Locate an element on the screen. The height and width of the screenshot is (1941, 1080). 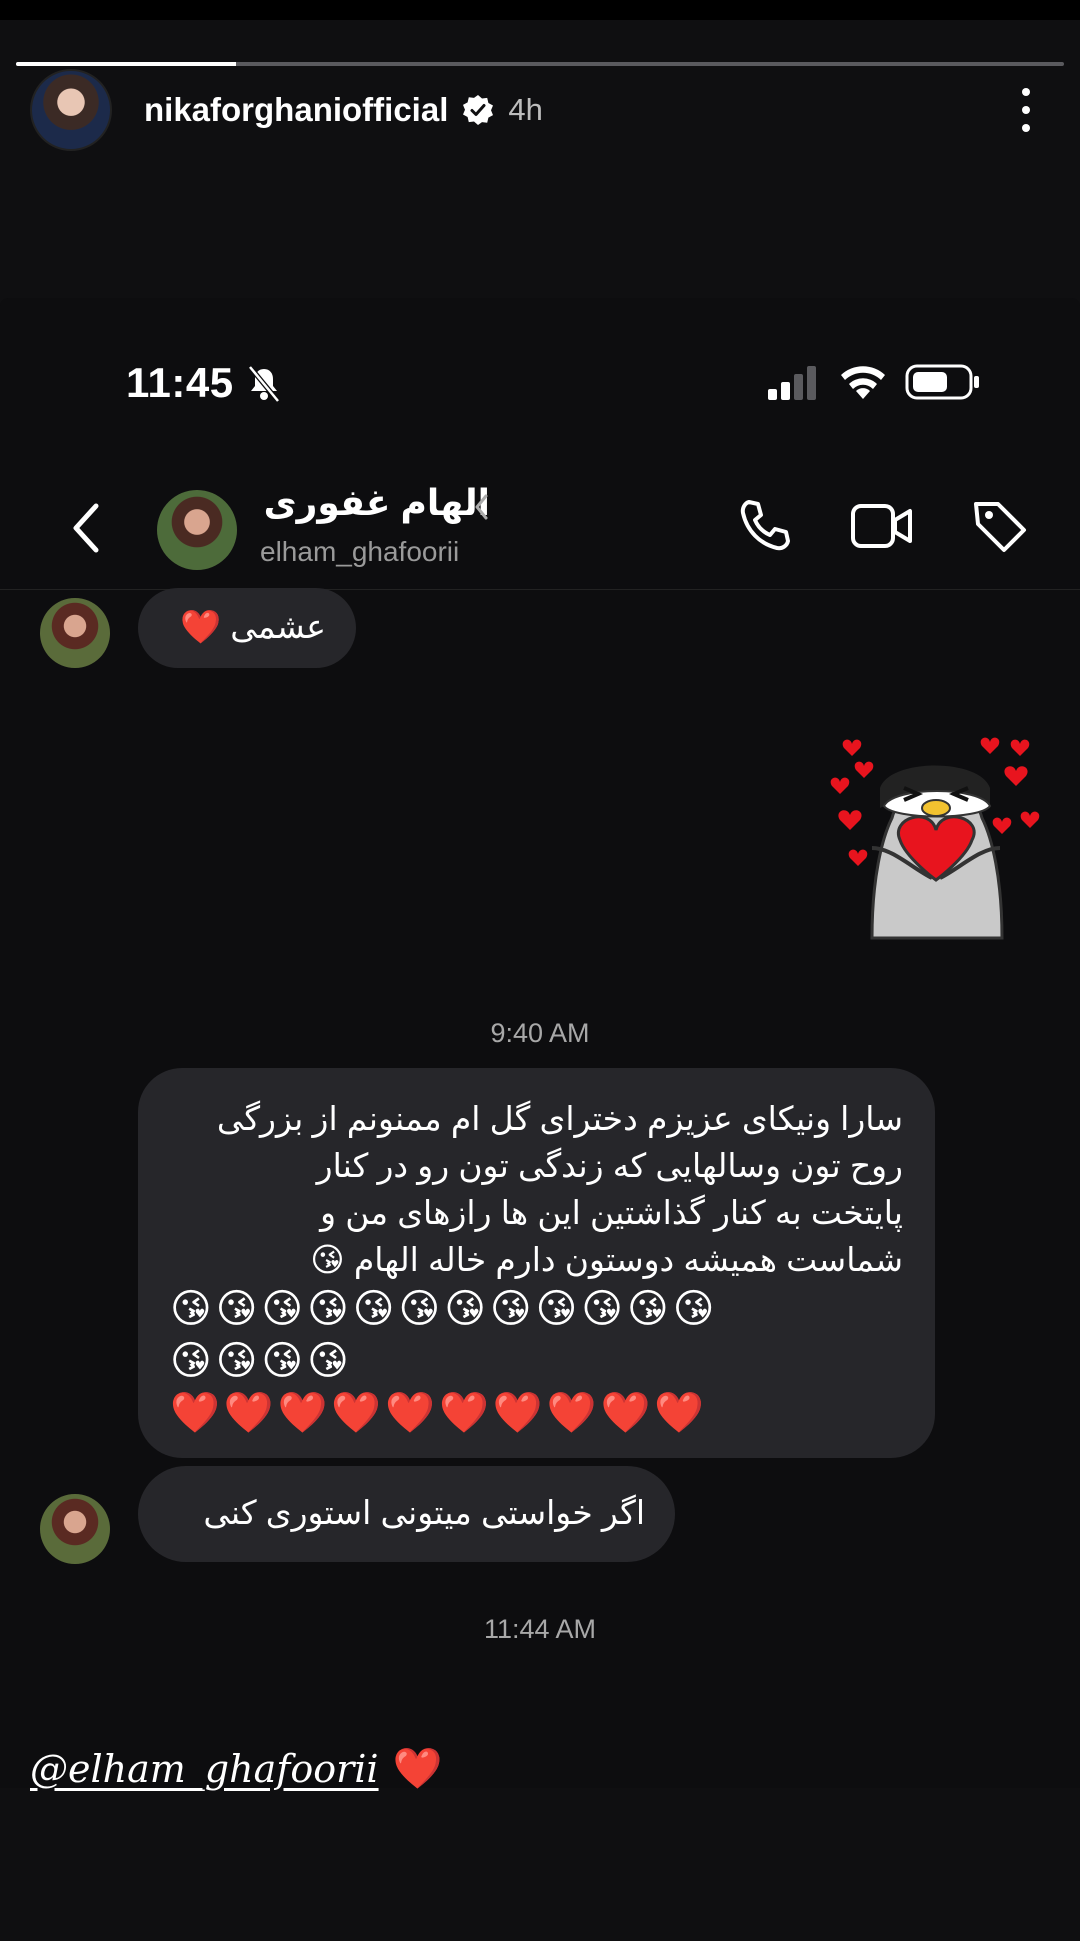
emoji-row: 😘😘😘😘😘😘😘😘😘😘😘😘 is located at coordinates (444, 1309).